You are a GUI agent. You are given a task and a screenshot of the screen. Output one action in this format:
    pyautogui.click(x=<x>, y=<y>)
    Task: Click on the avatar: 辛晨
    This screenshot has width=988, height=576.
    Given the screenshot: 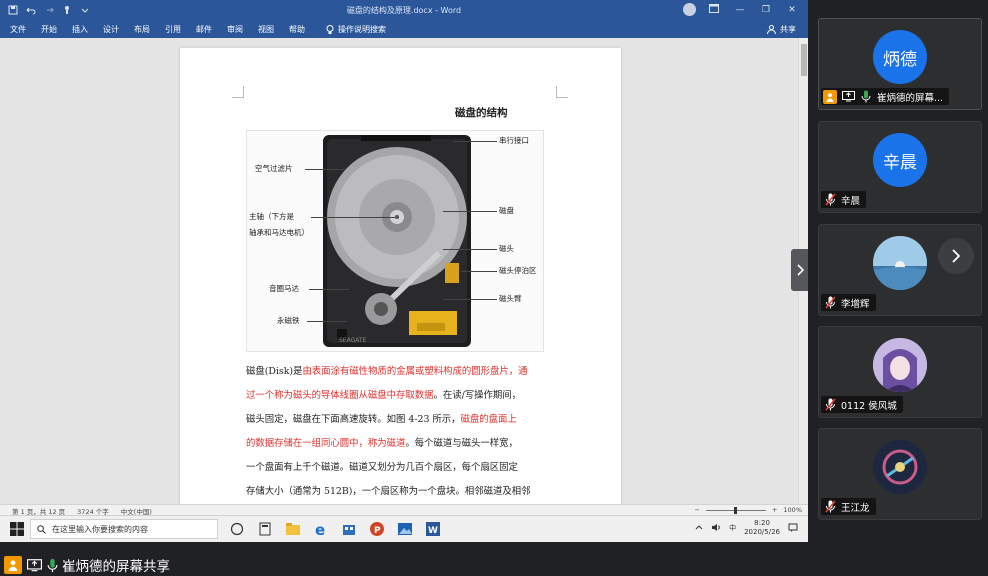 What is the action you would take?
    pyautogui.click(x=900, y=160)
    